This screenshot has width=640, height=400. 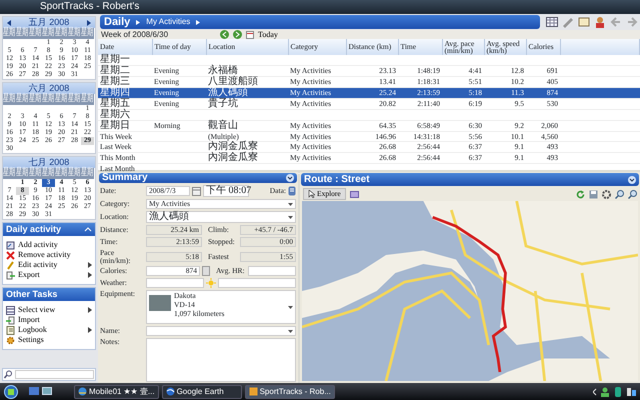 I want to click on month-title: 五月 2008, so click(x=49, y=22).